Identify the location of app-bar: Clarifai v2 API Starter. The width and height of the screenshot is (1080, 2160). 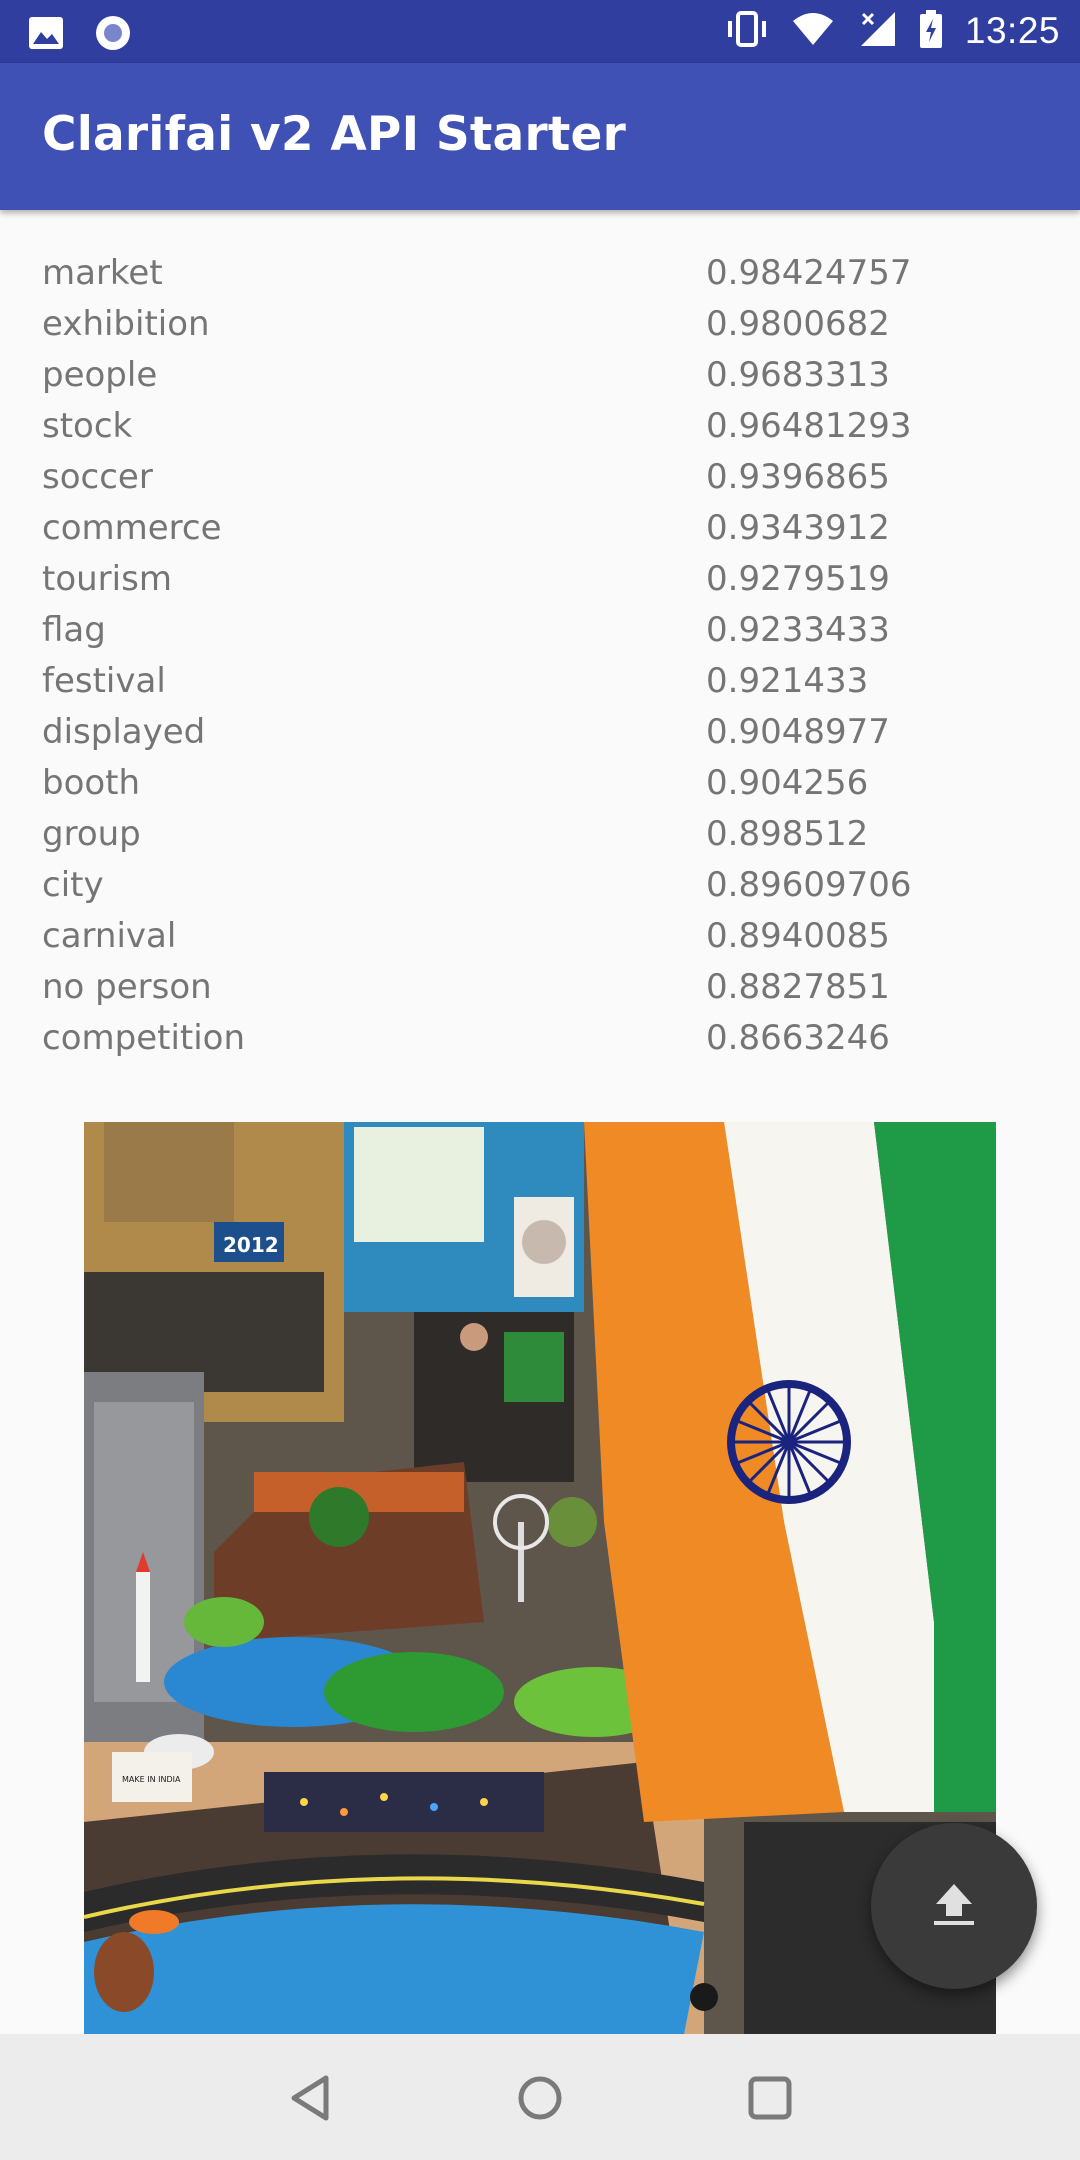
(540, 136).